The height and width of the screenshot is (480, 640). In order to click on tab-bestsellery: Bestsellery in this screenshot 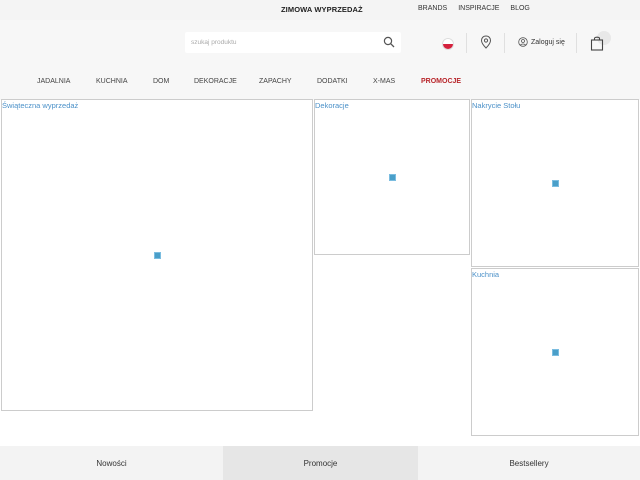, I will do `click(529, 463)`.